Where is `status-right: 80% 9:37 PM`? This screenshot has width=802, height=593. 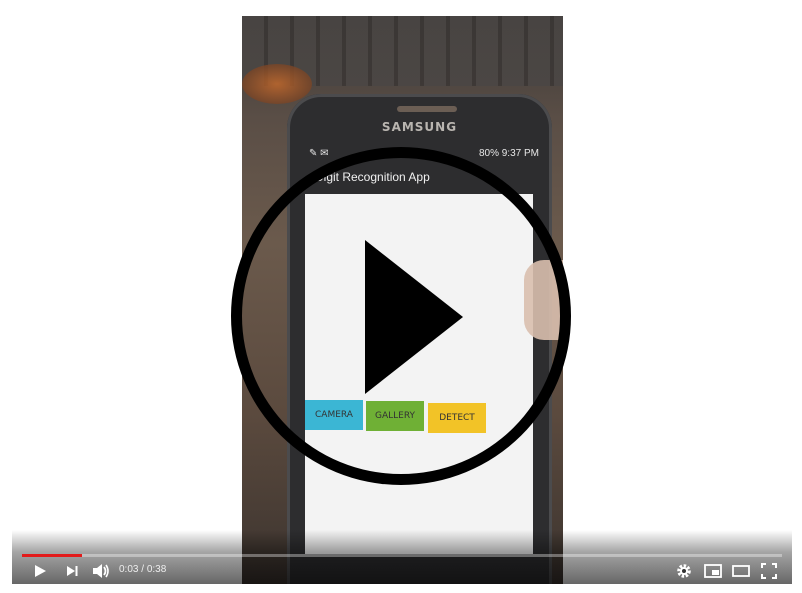
status-right: 80% 9:37 PM is located at coordinates (509, 153).